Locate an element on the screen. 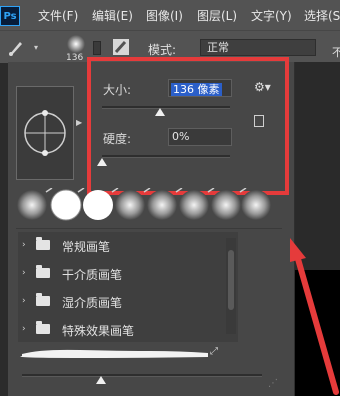 This screenshot has height=396, width=340. folder-label: 湿介质画笔 is located at coordinates (92, 303).